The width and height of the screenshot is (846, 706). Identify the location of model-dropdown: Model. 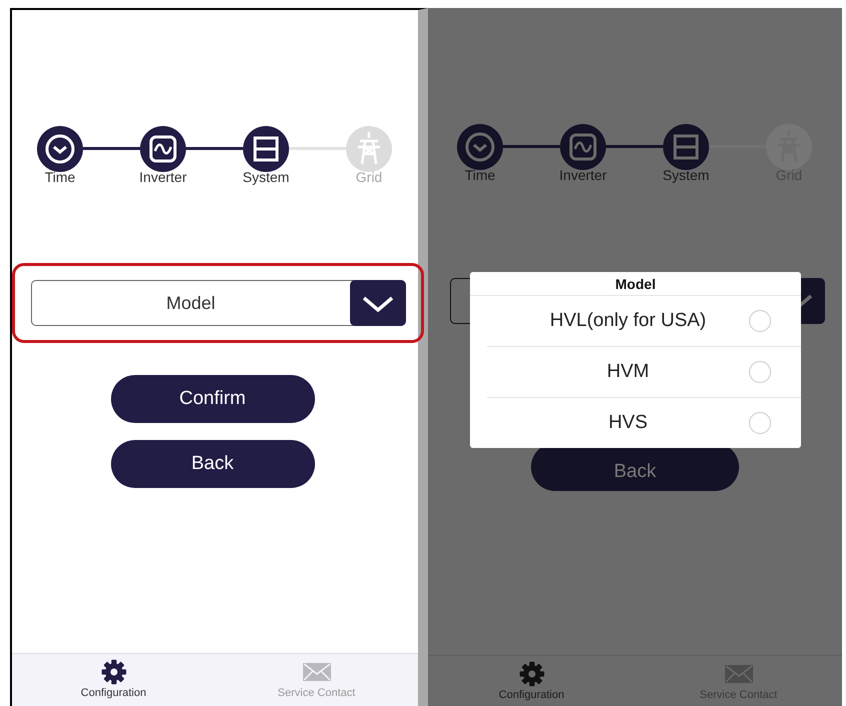
(218, 303).